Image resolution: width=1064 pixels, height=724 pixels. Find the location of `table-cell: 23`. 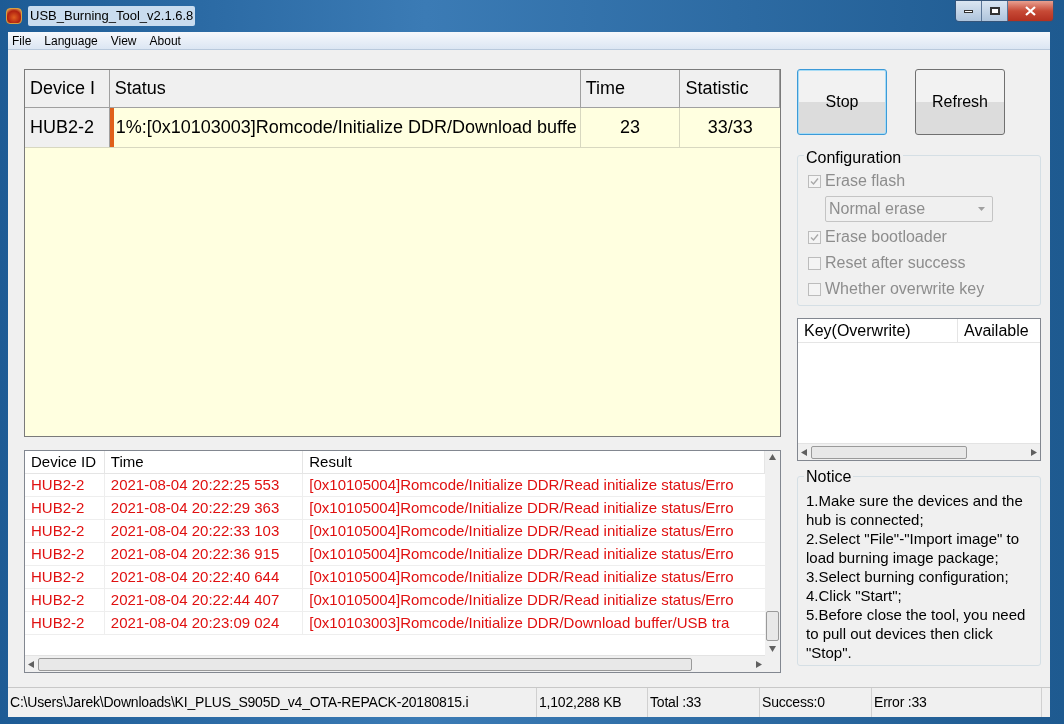

table-cell: 23 is located at coordinates (630, 127).